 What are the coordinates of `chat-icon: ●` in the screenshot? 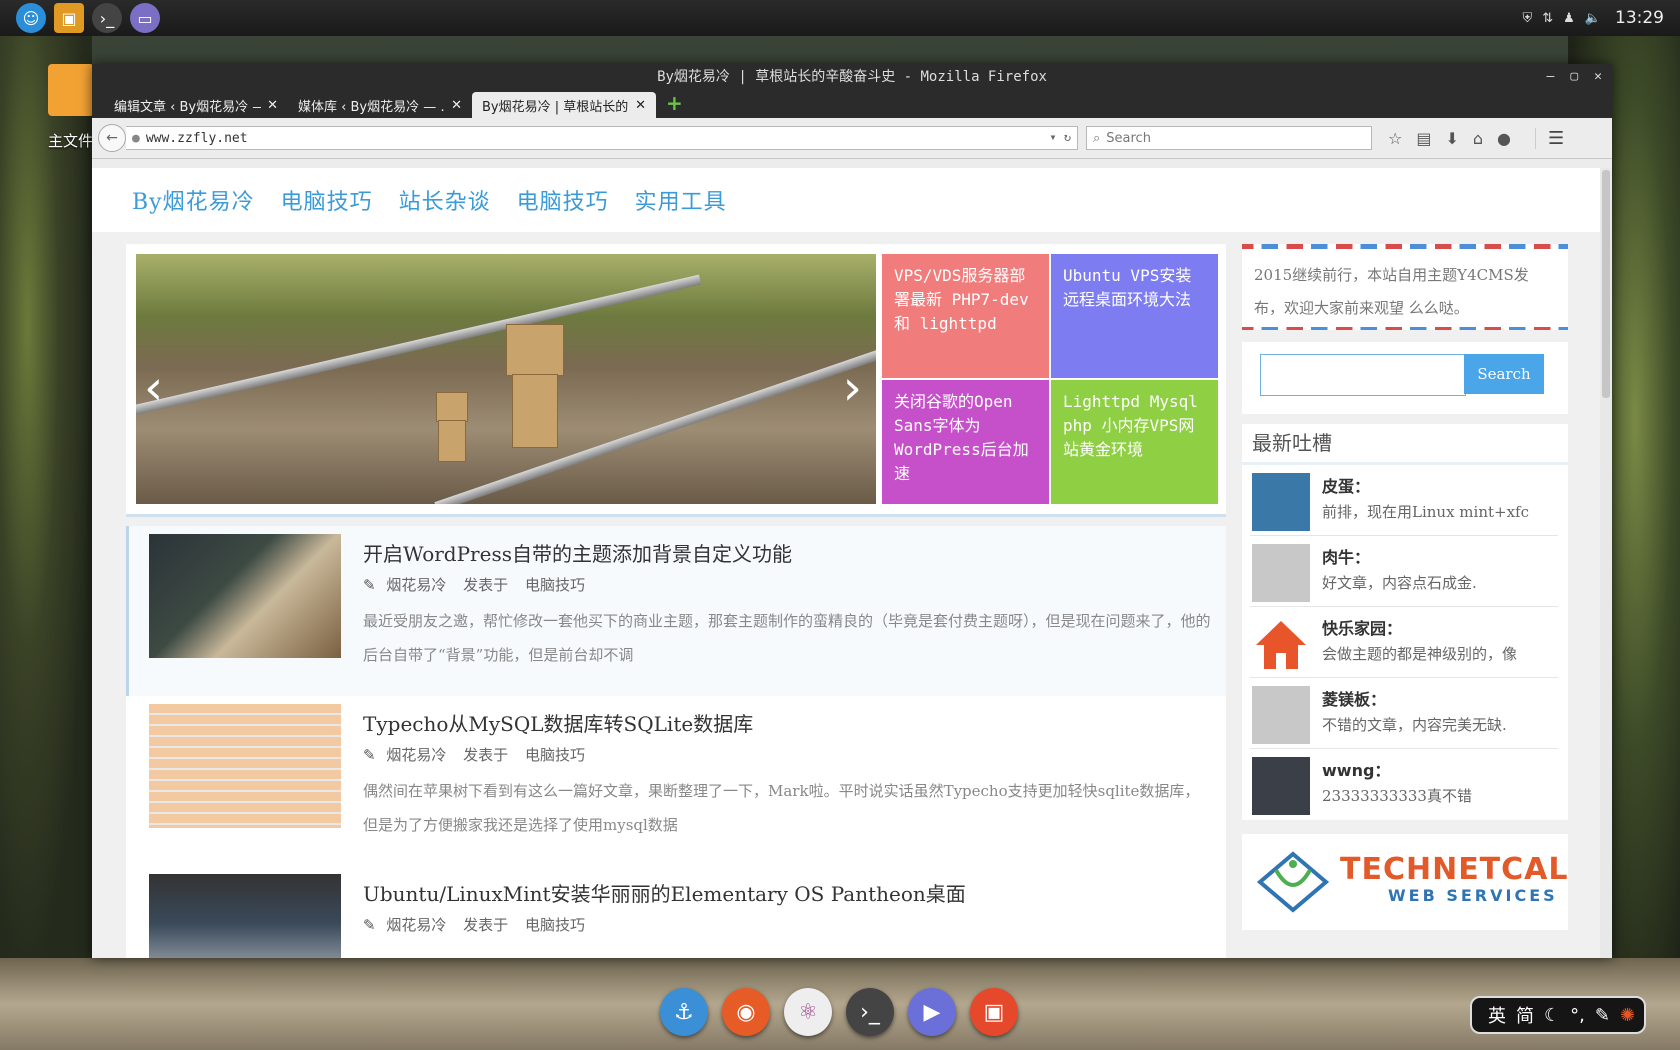 It's located at (1504, 138).